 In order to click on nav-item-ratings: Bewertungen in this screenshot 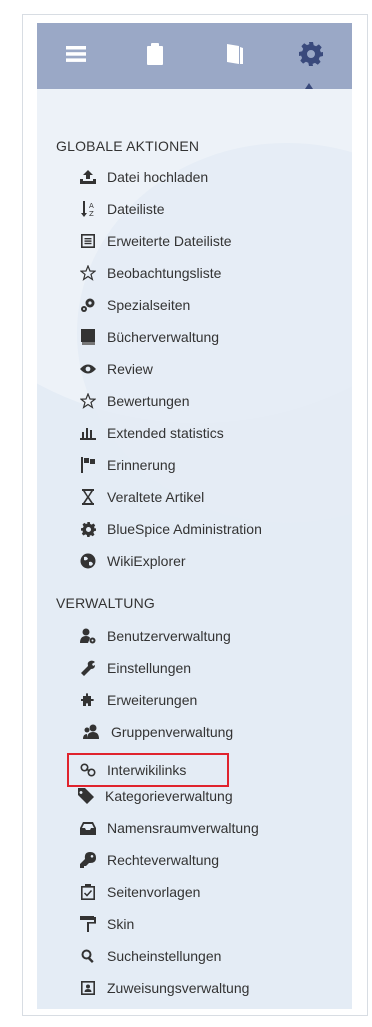, I will do `click(133, 401)`.